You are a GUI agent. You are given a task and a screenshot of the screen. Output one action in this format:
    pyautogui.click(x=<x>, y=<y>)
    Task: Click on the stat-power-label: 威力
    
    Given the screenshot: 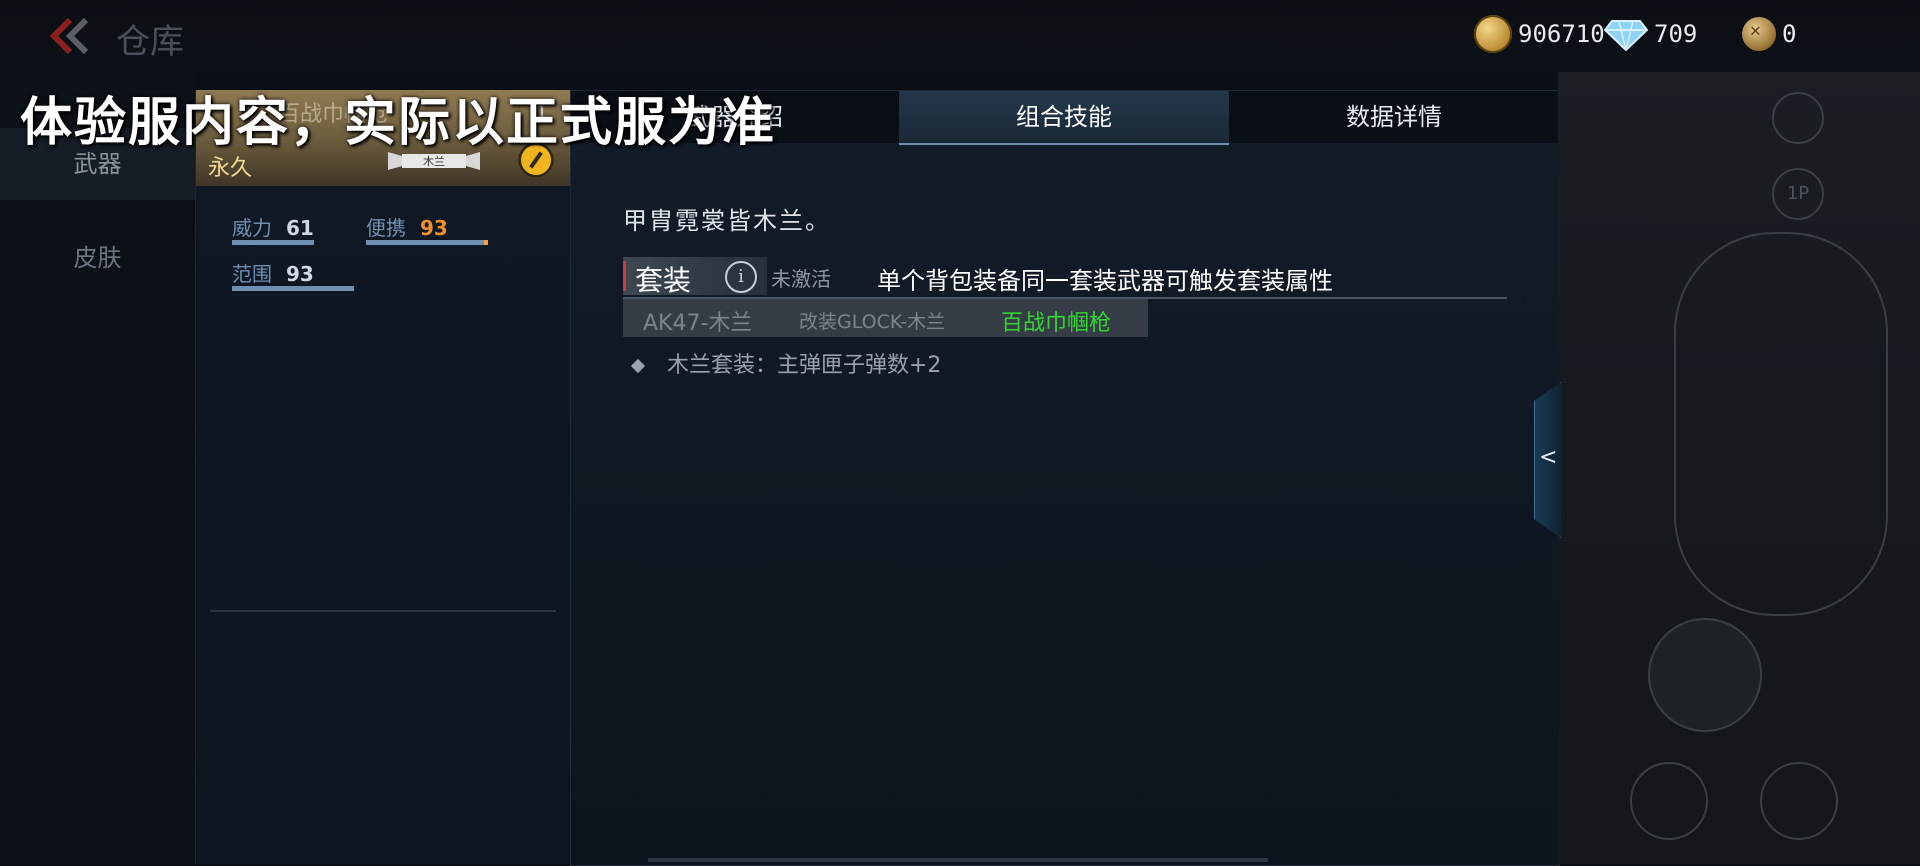 What is the action you would take?
    pyautogui.click(x=252, y=228)
    